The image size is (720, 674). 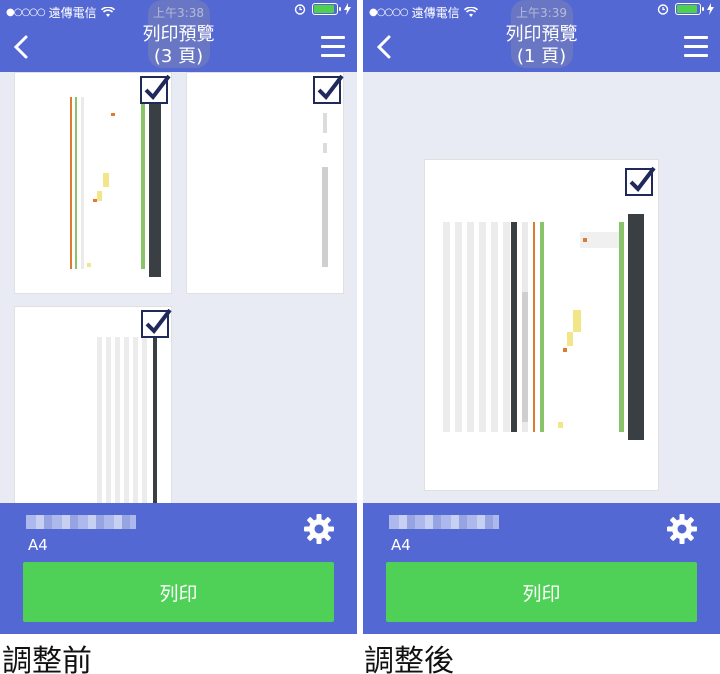 I want to click on page-2-checkbox, so click(x=328, y=89).